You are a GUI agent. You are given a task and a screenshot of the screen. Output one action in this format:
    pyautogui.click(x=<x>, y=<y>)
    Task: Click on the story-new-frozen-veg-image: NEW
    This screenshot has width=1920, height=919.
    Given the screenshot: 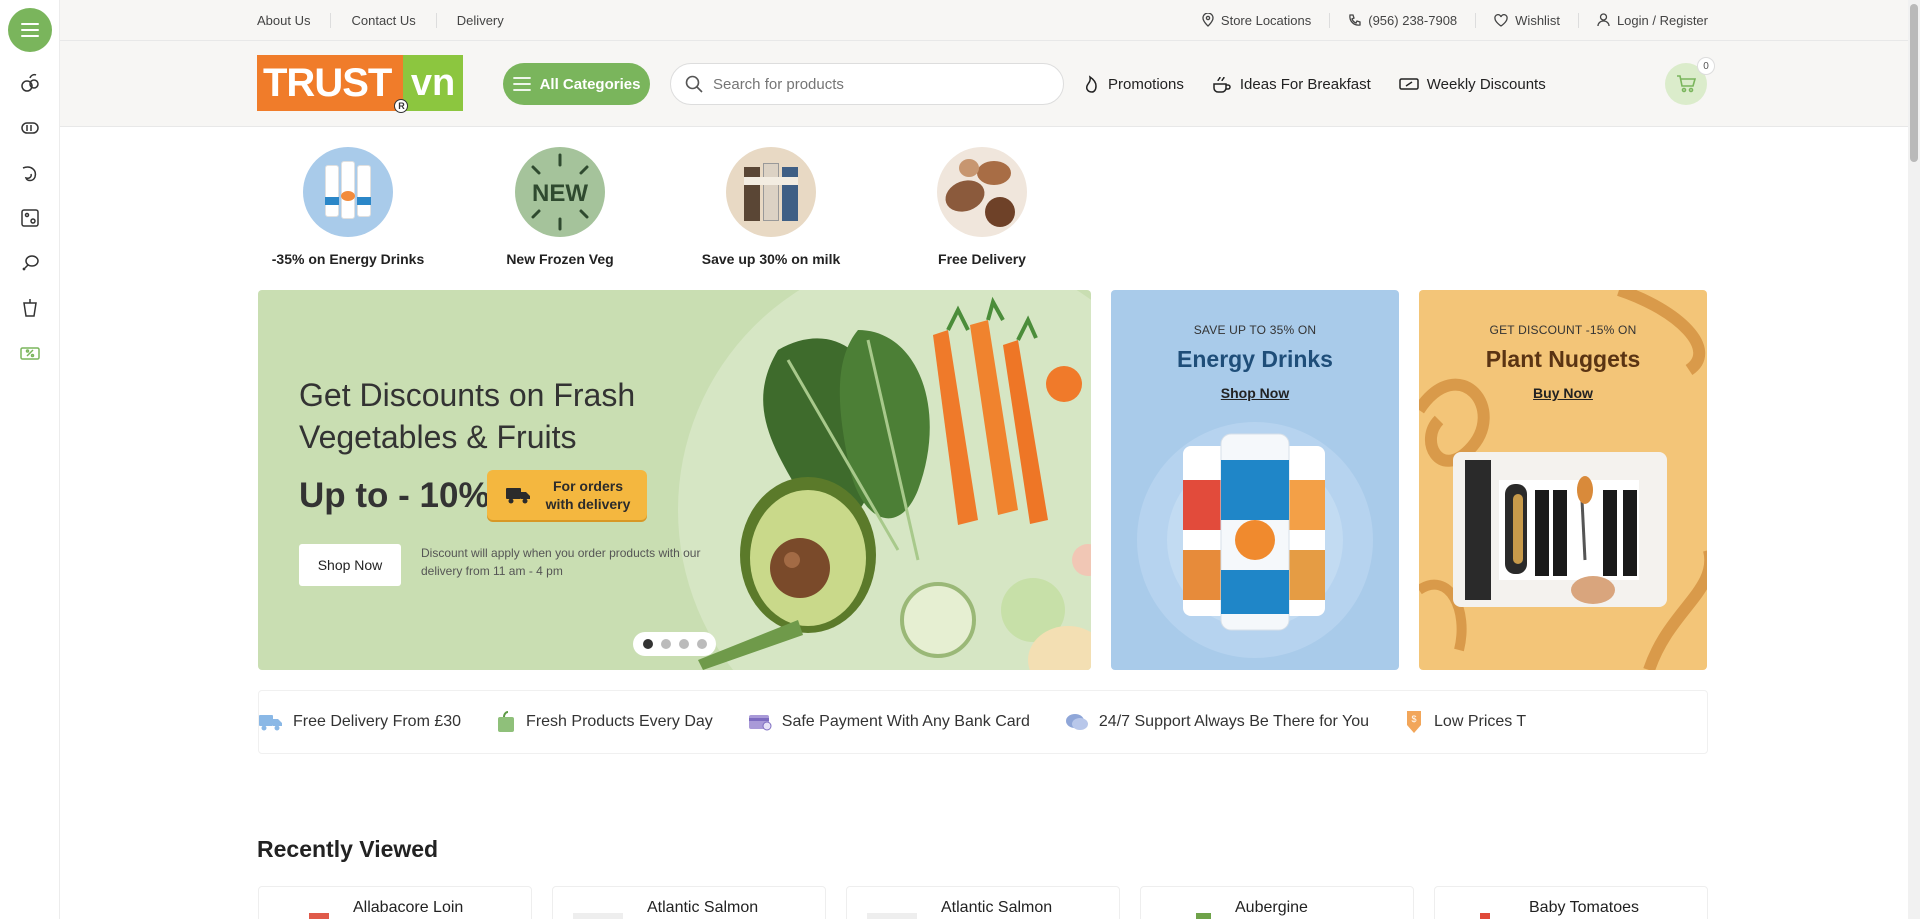 What is the action you would take?
    pyautogui.click(x=560, y=192)
    